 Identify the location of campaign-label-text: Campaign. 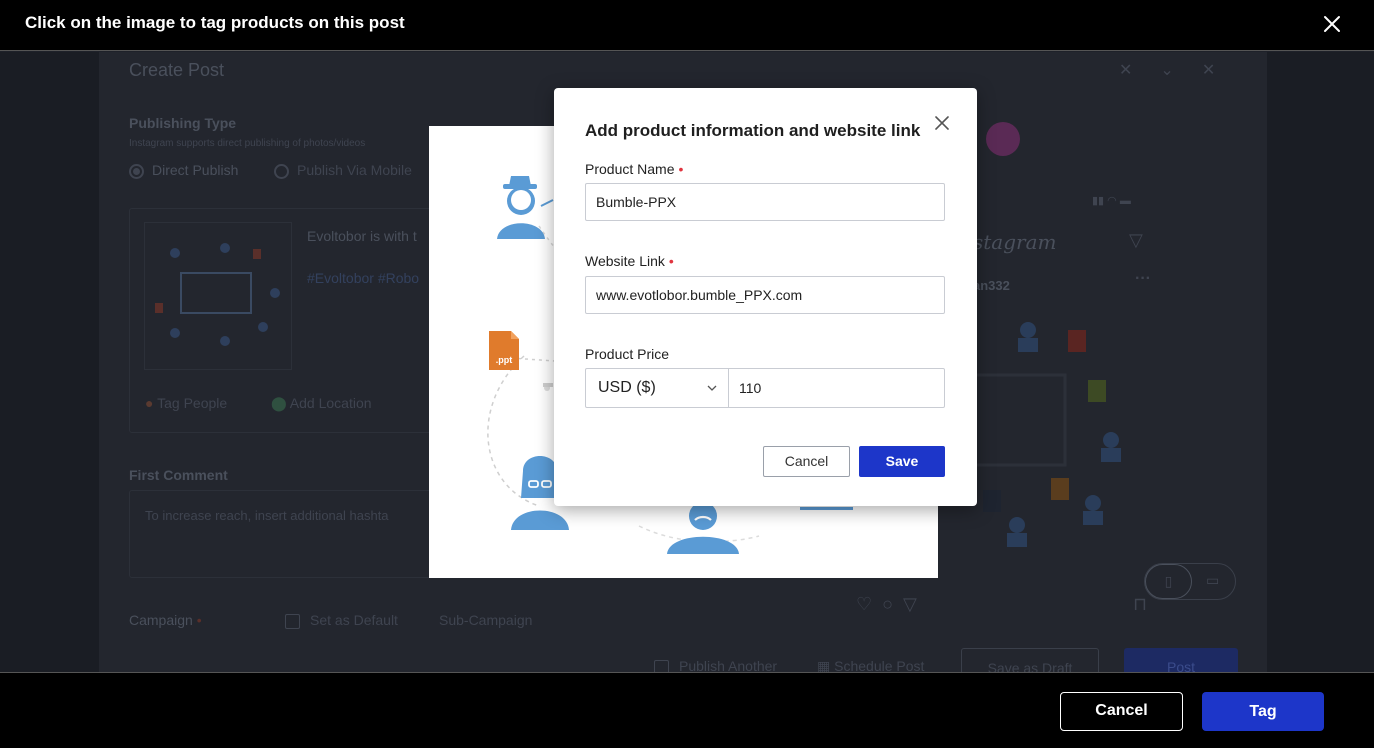
(161, 620).